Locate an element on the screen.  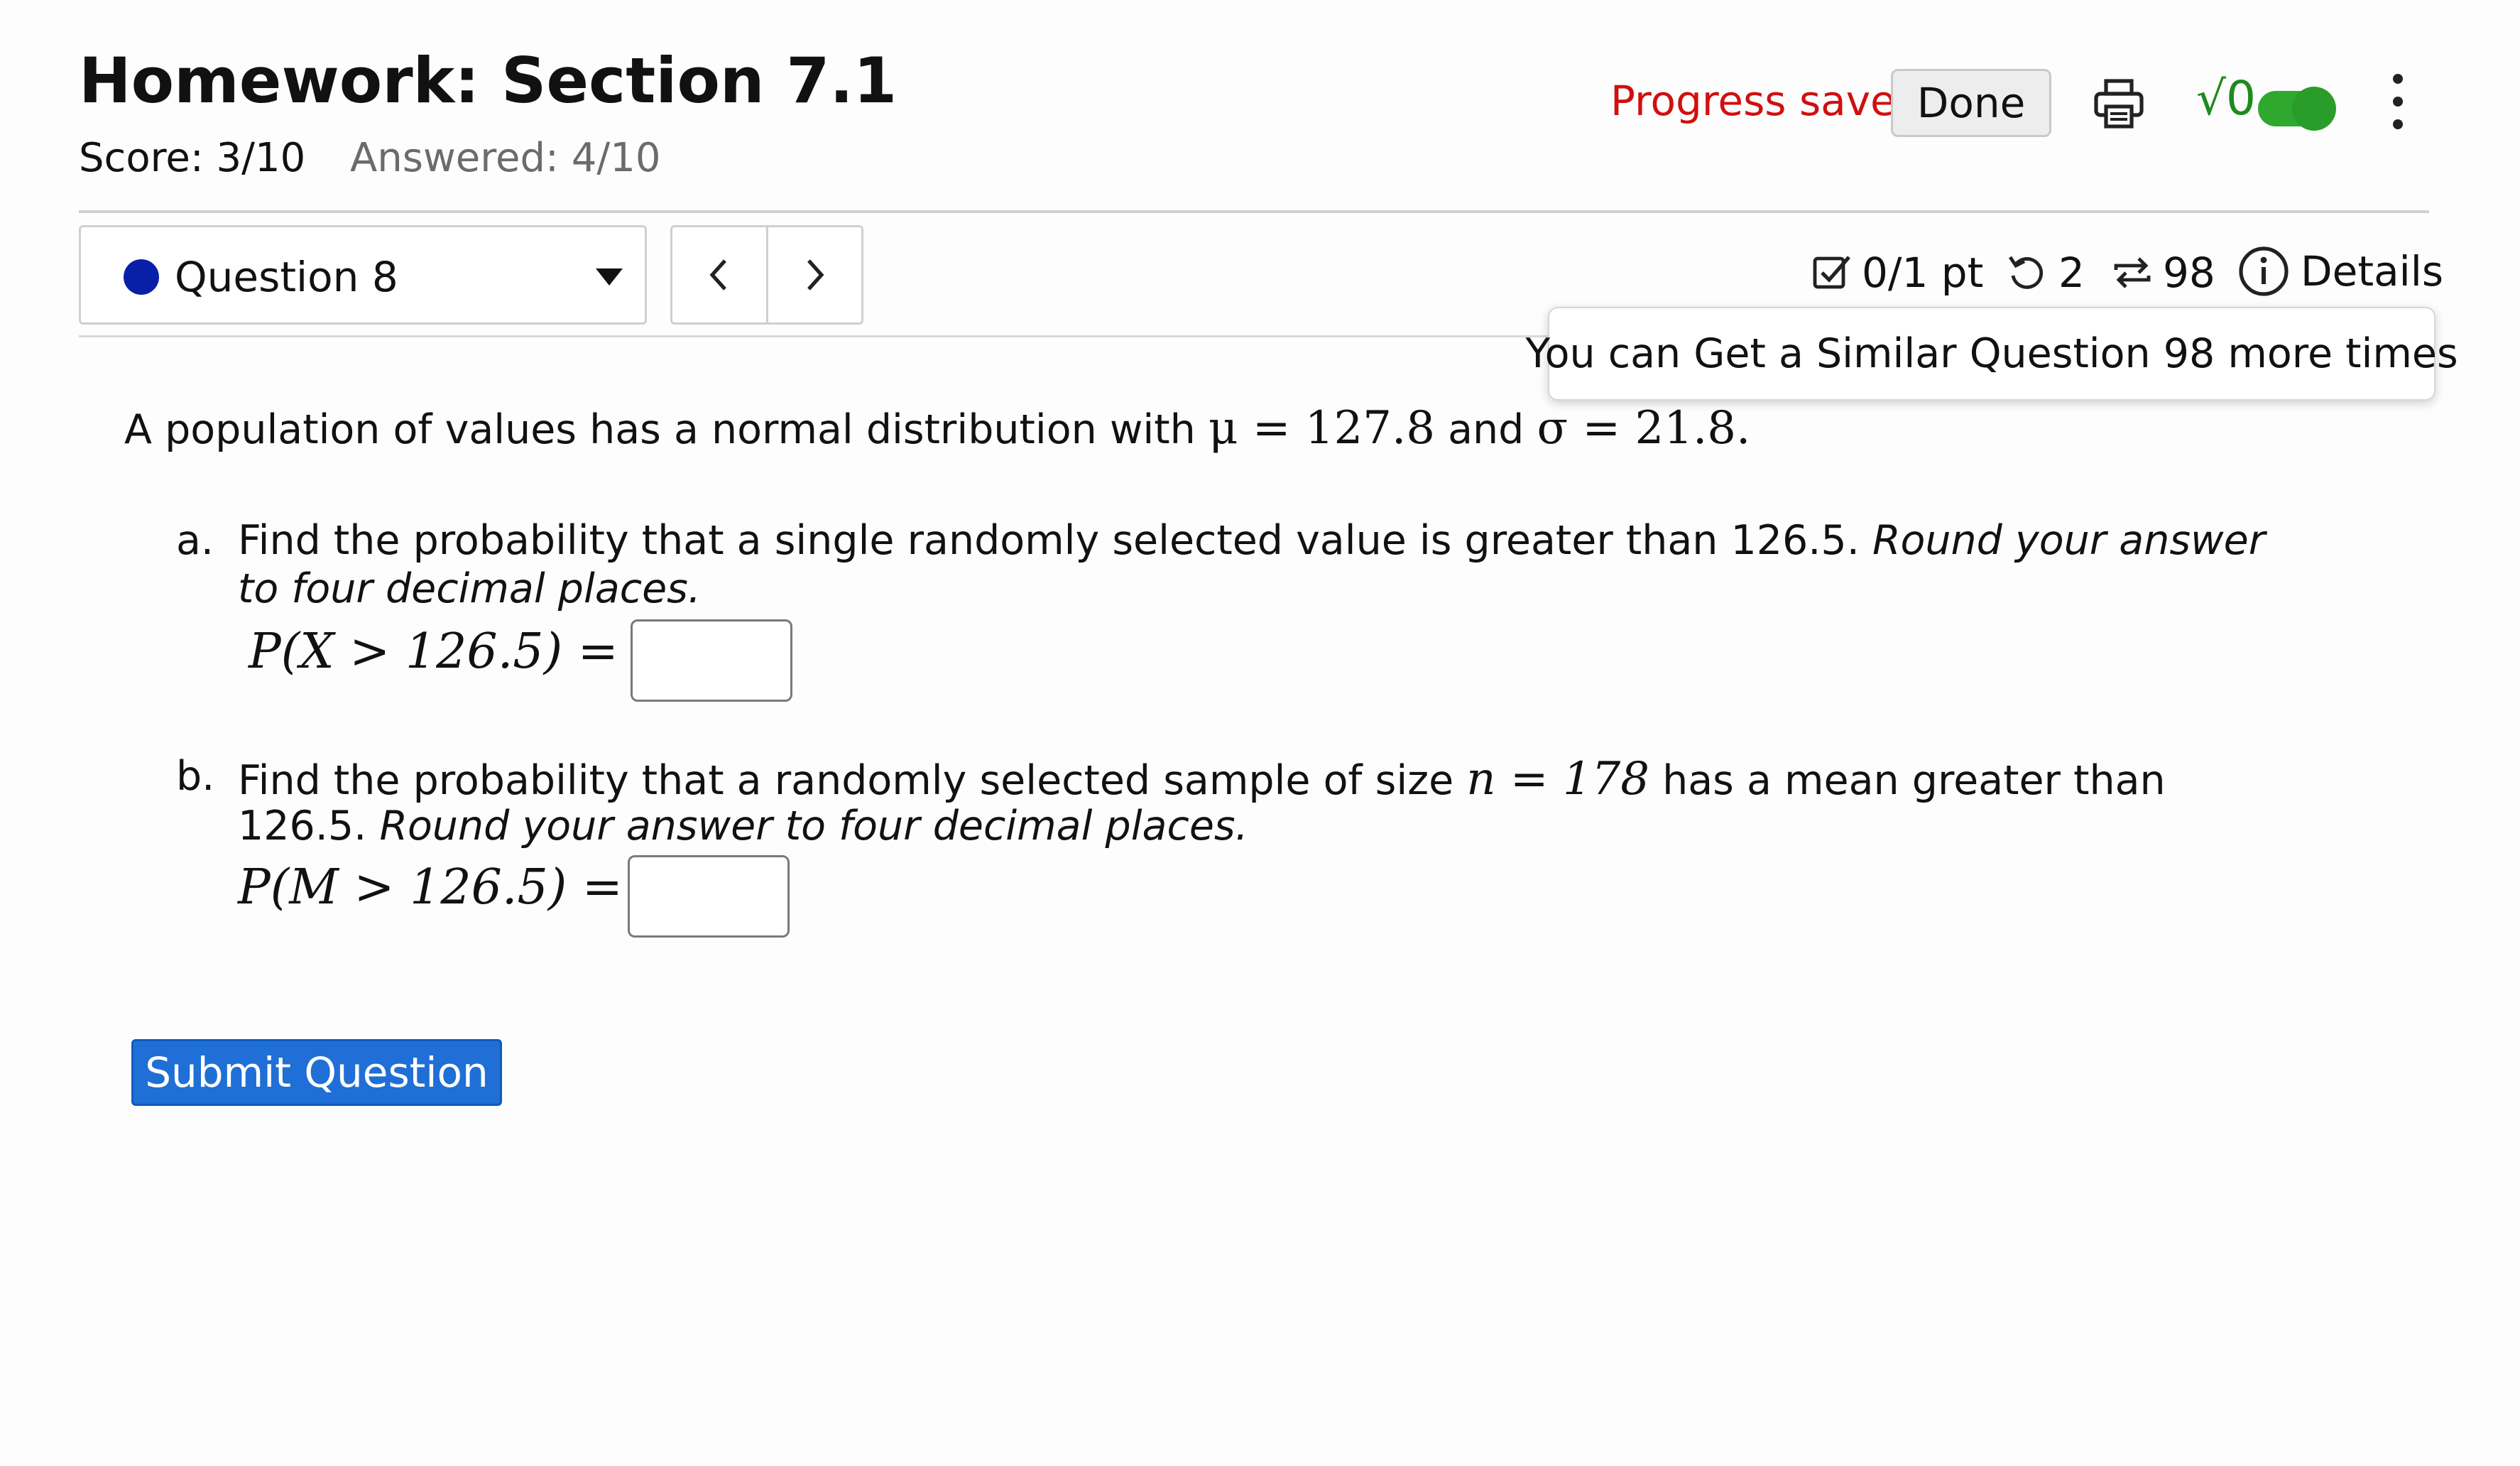
question-select: Question 8 is located at coordinates (363, 275).